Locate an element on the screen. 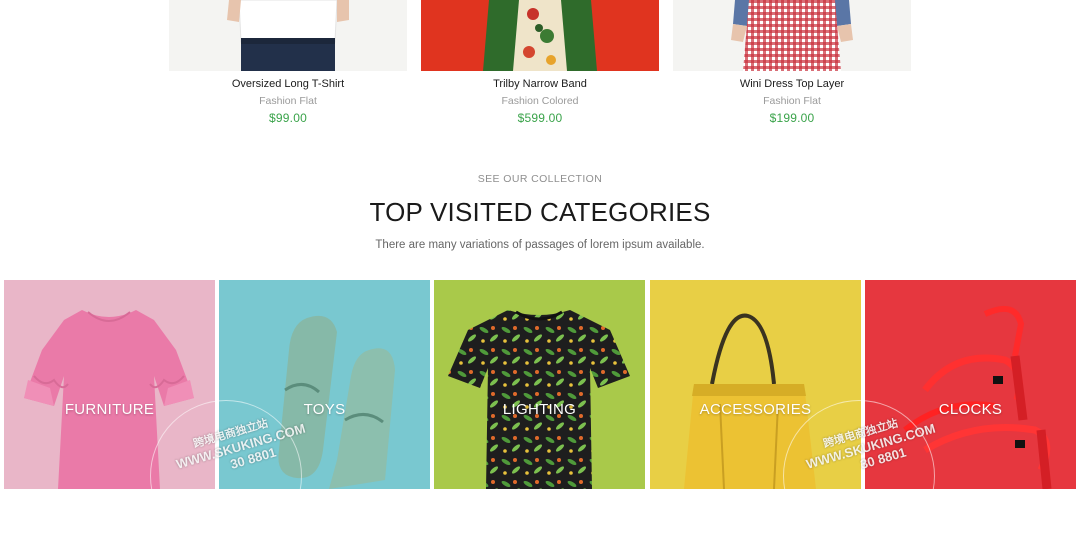 The width and height of the screenshot is (1080, 552). product-name: Trilby Narrow Band is located at coordinates (540, 84).